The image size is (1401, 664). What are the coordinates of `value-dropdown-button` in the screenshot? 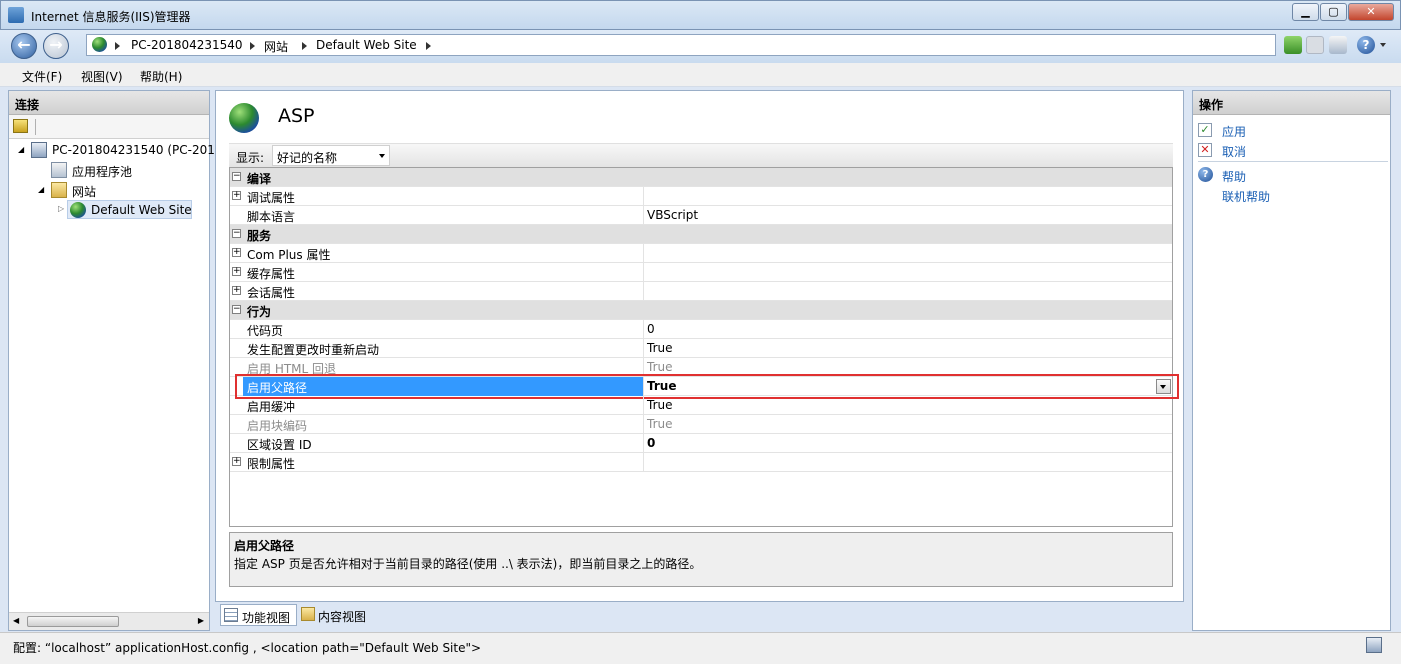 It's located at (1163, 386).